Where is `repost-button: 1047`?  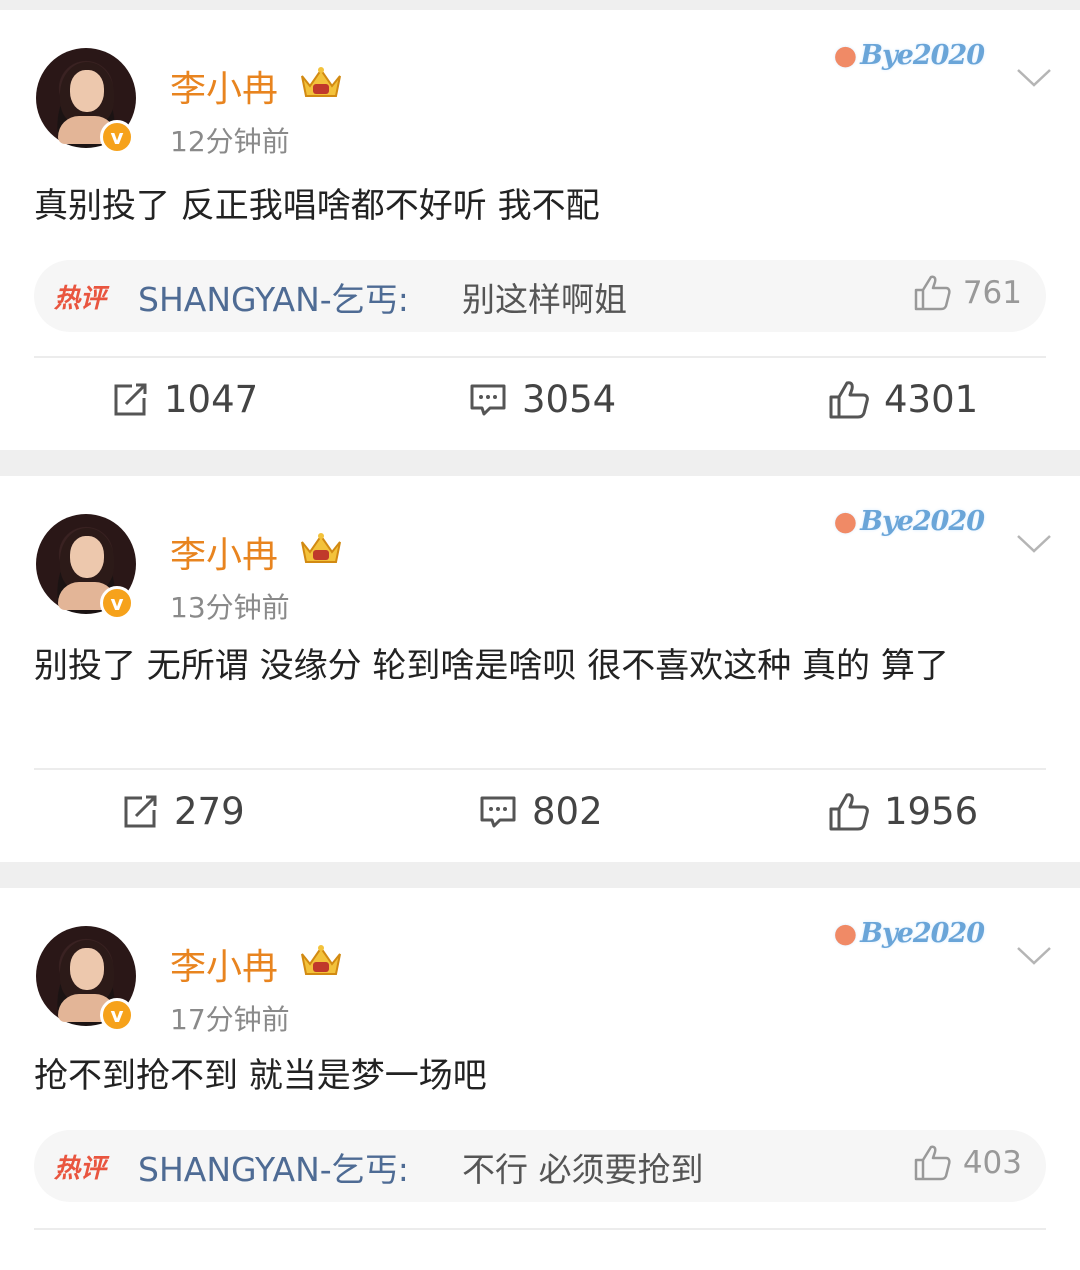
repost-button: 1047 is located at coordinates (184, 399).